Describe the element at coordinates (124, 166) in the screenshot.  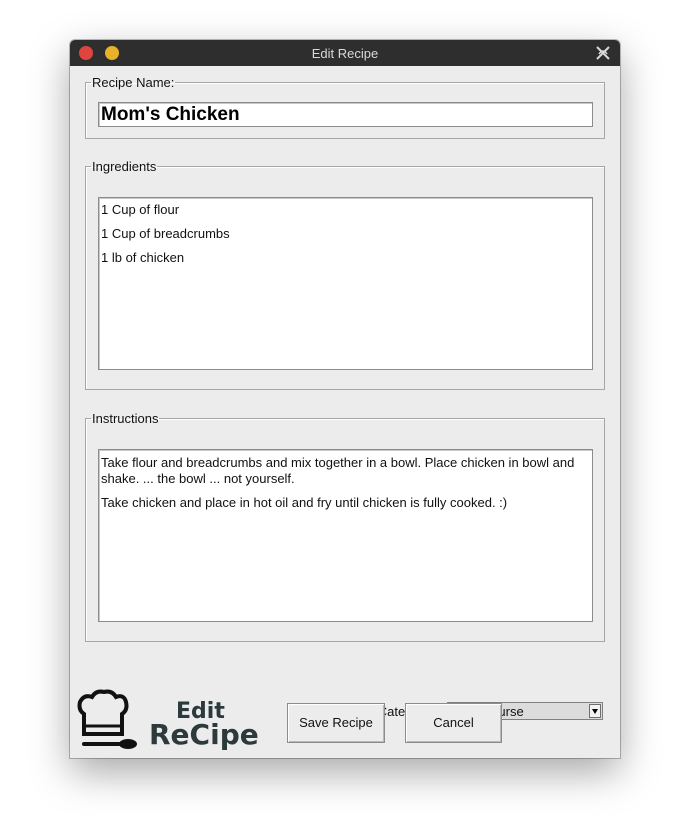
I see `ingredients-legend: Ingredients` at that location.